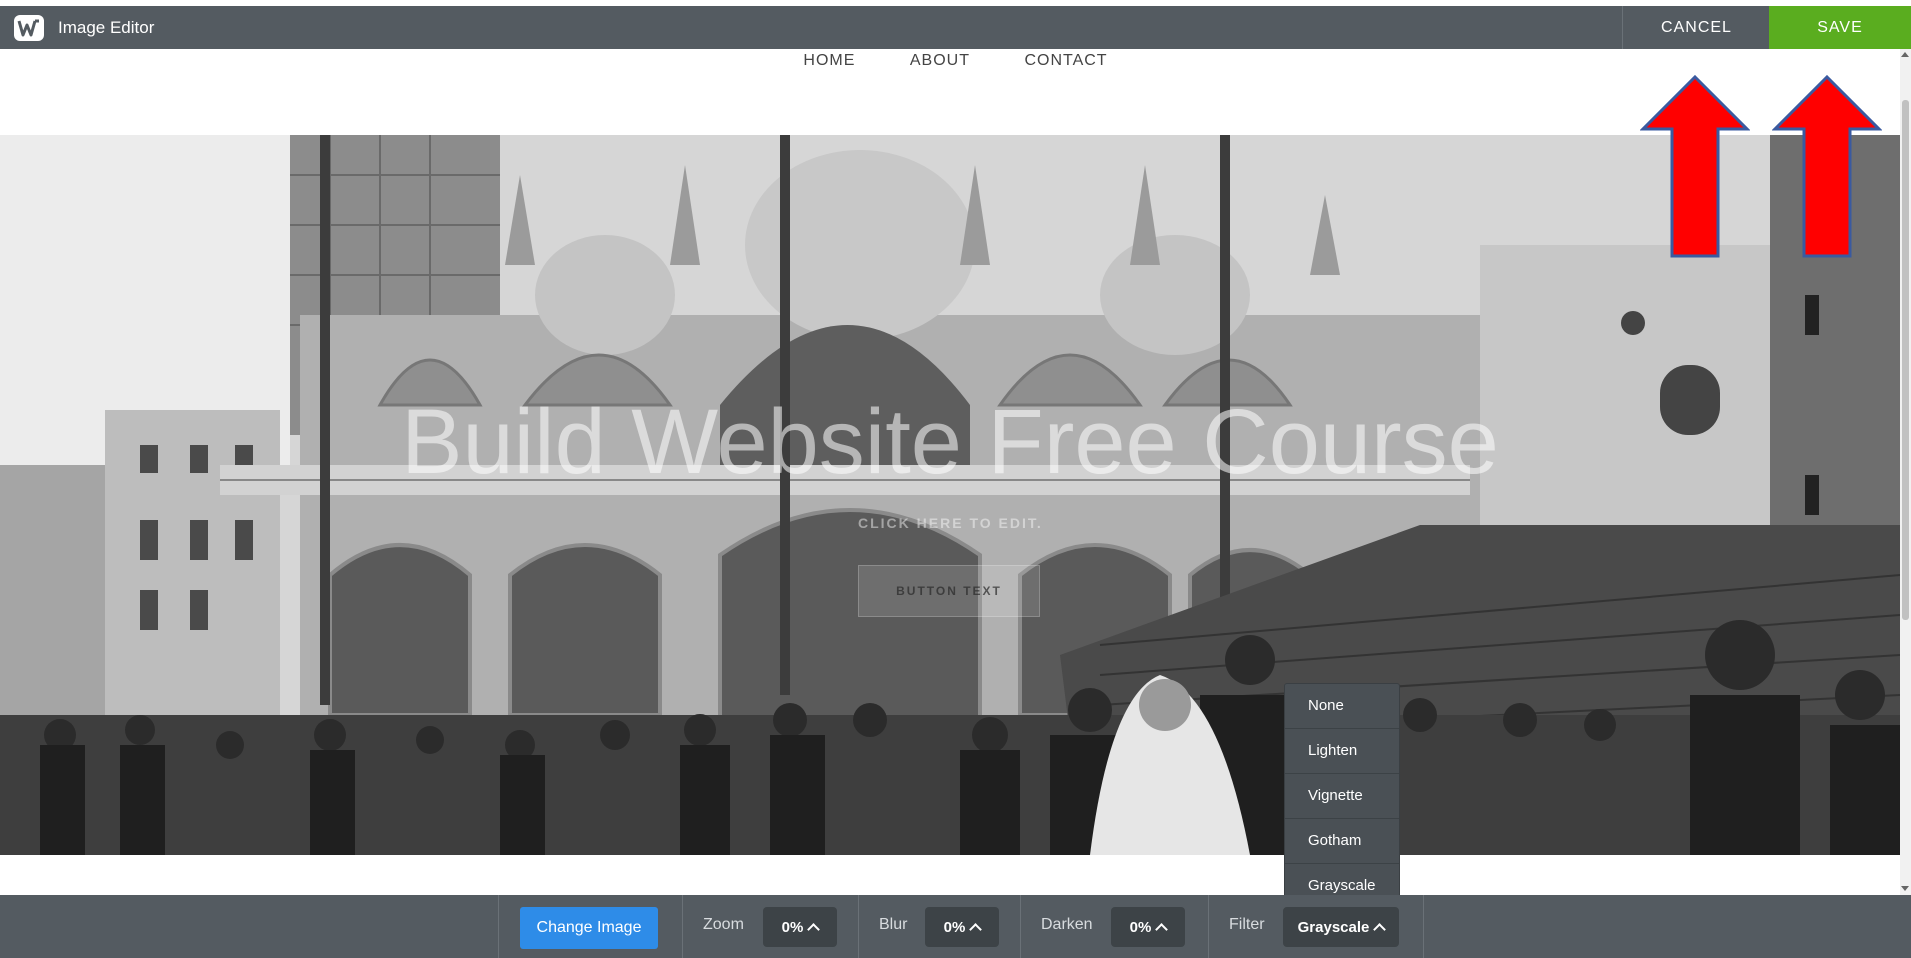 This screenshot has width=1911, height=958. What do you see at coordinates (106, 27) in the screenshot?
I see `app-title: Image Editor` at bounding box center [106, 27].